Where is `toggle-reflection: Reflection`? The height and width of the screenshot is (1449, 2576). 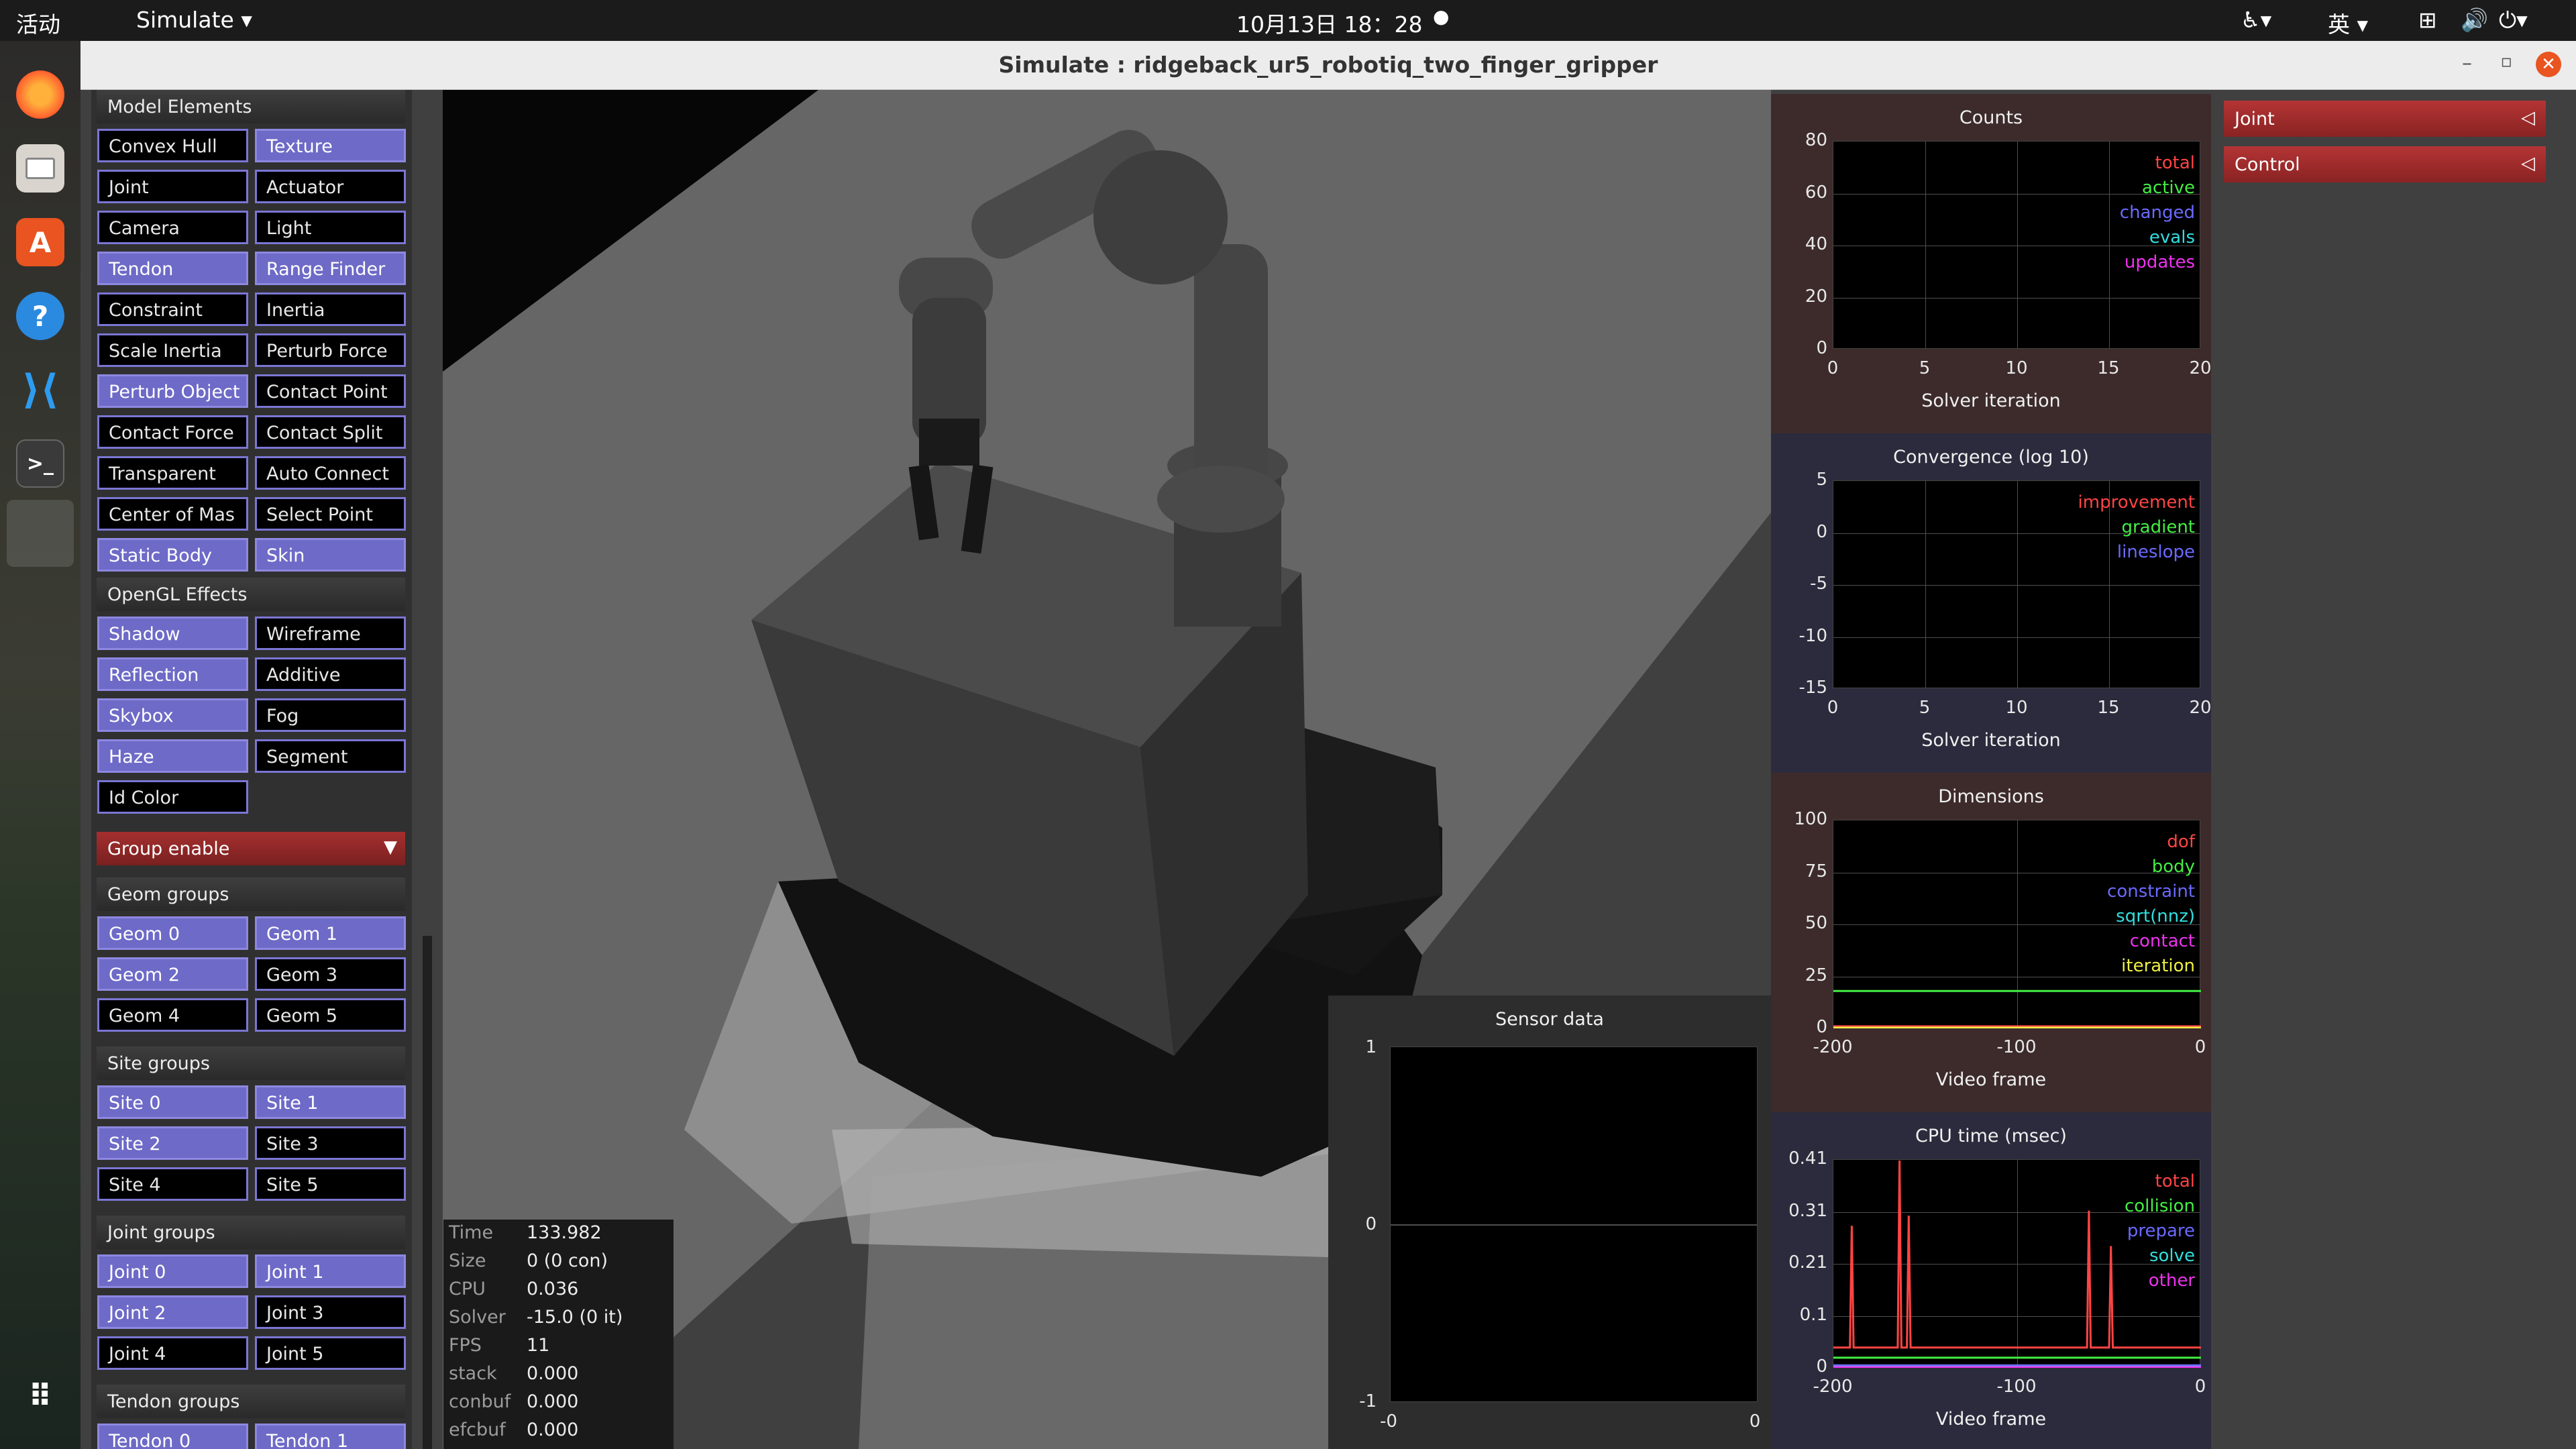
toggle-reflection: Reflection is located at coordinates (172, 674).